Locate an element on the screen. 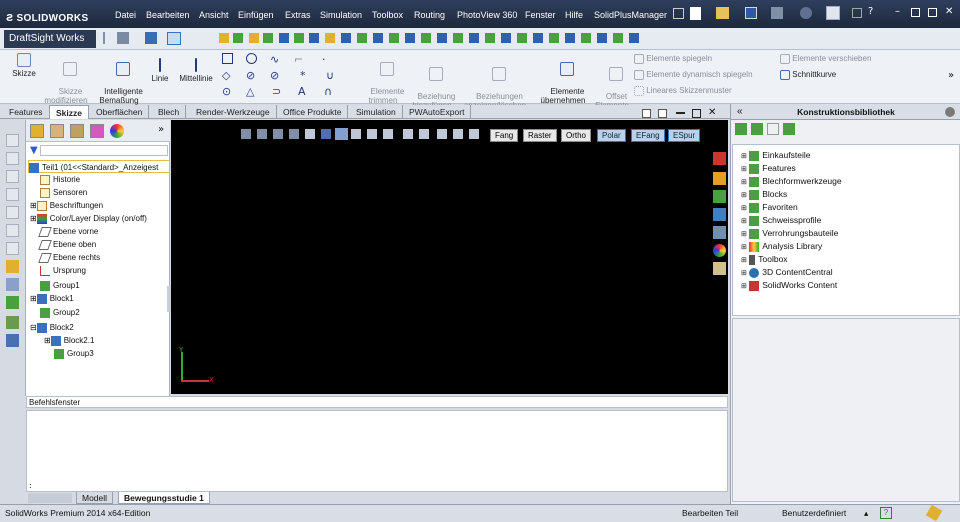 The height and width of the screenshot is (522, 960). sketch-tool-17-icon is located at coordinates (474, 38).